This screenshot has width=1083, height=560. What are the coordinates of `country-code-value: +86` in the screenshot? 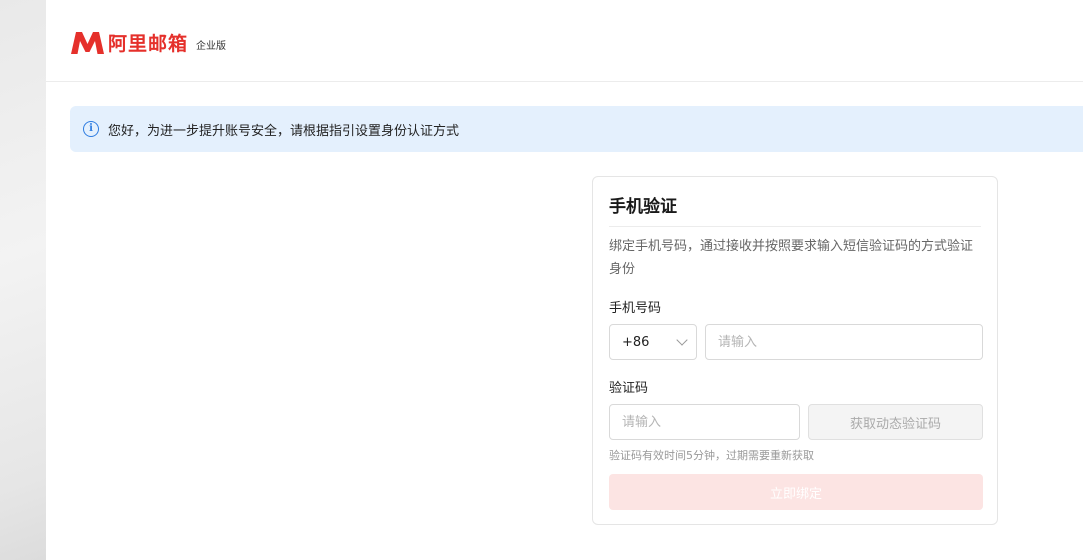 It's located at (636, 342).